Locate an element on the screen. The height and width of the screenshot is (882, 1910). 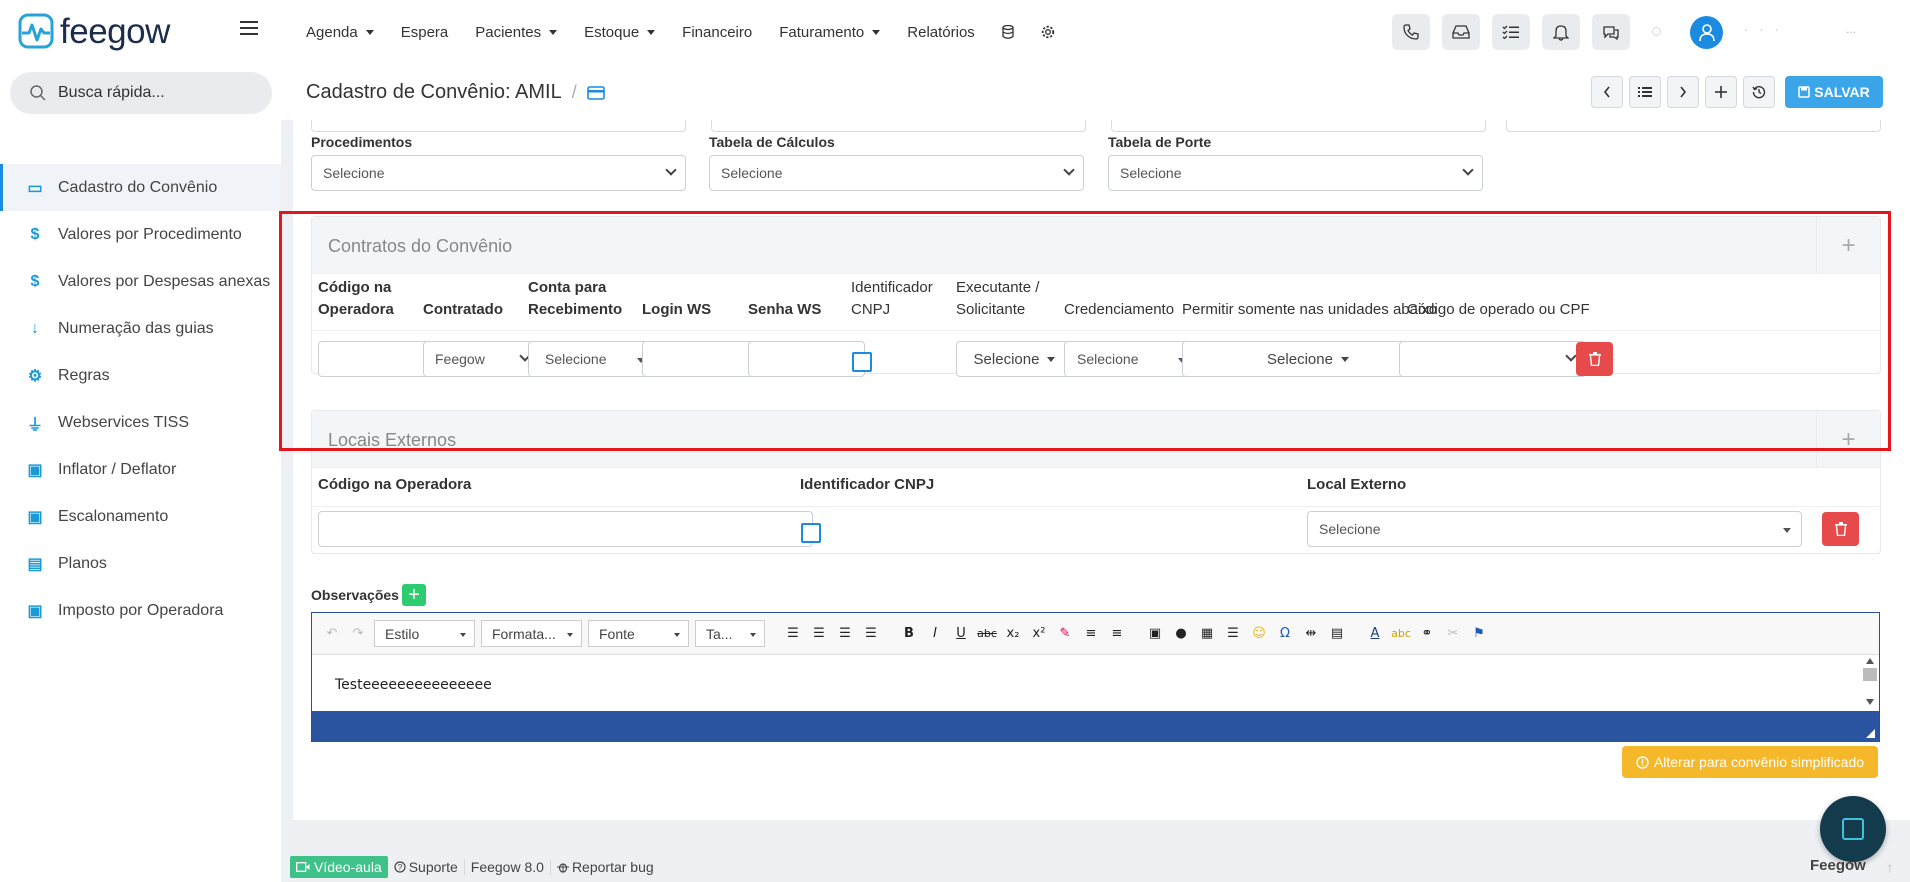
local-externo-select: Selecione is located at coordinates (1554, 529).